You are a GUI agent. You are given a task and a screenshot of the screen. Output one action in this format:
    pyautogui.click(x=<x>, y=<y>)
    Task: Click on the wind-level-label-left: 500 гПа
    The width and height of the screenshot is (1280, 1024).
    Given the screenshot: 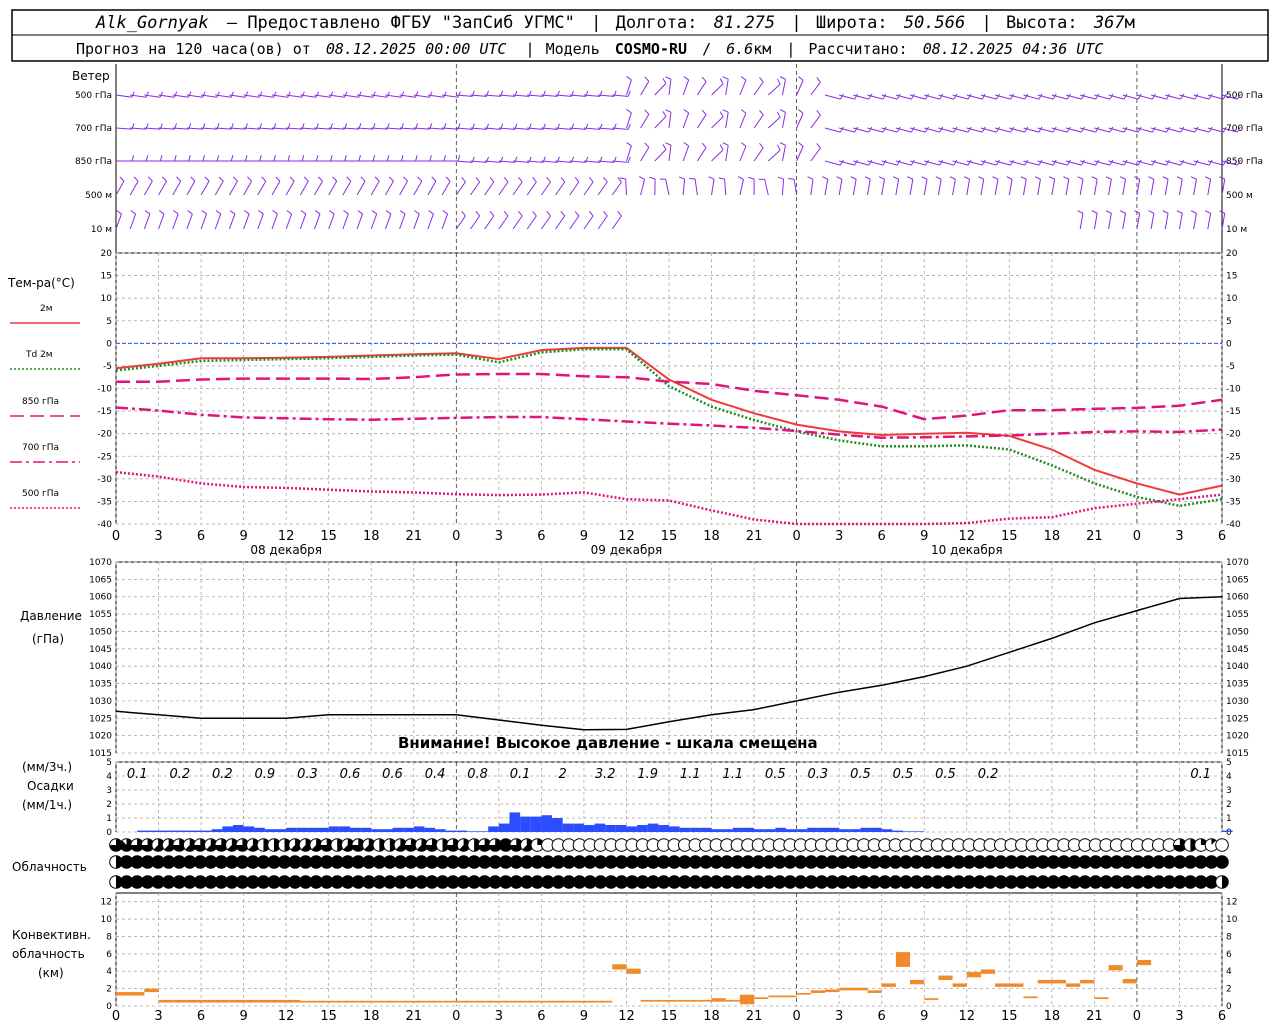 What is the action you would take?
    pyautogui.click(x=93, y=96)
    